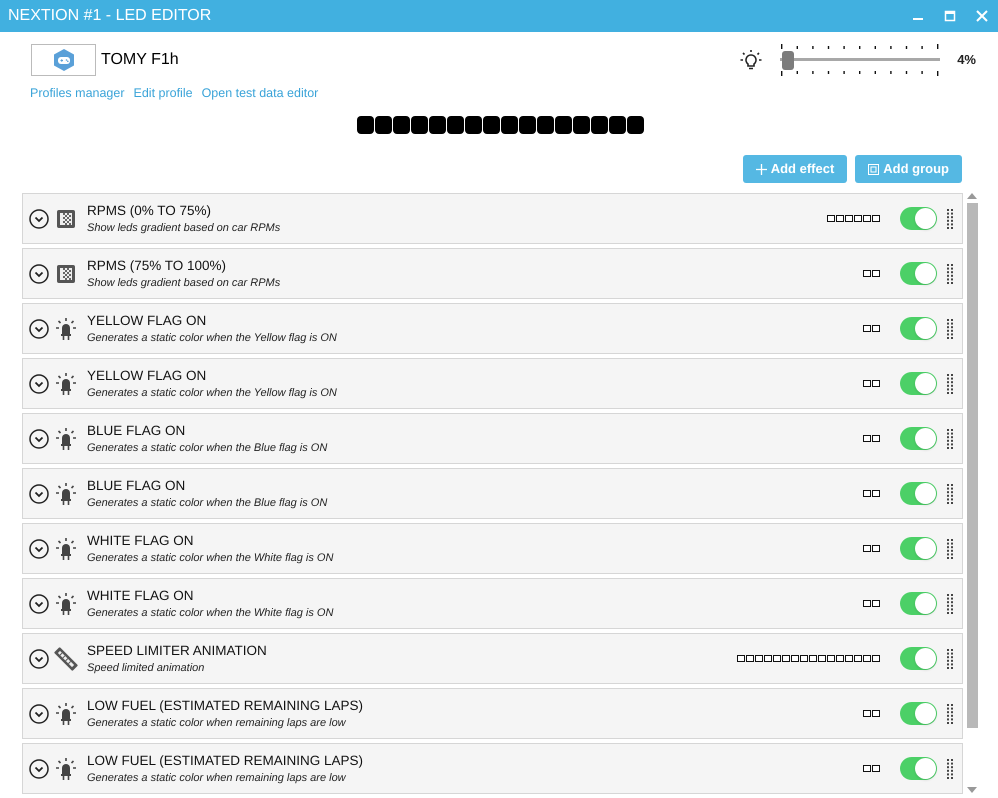 The width and height of the screenshot is (998, 798). I want to click on scrollbar, so click(972, 493).